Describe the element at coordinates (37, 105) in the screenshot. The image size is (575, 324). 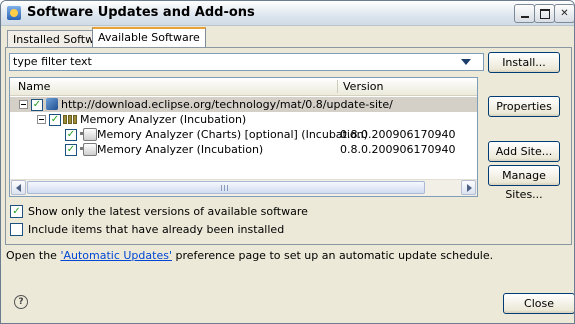
I see `site-checkbox: ✓` at that location.